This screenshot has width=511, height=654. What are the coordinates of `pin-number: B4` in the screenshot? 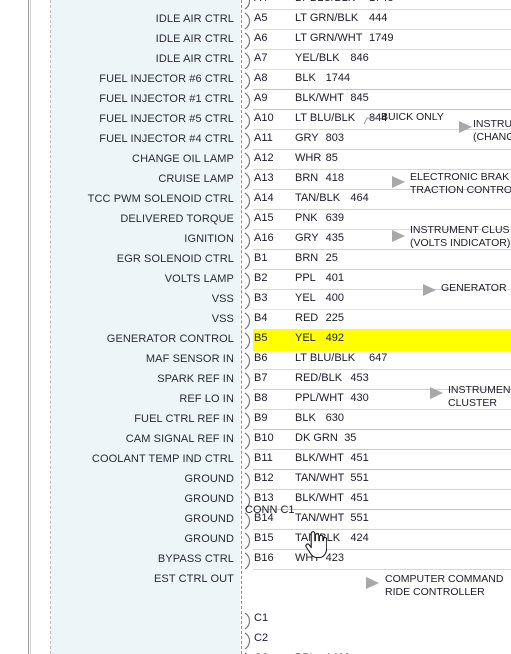 It's located at (260, 318).